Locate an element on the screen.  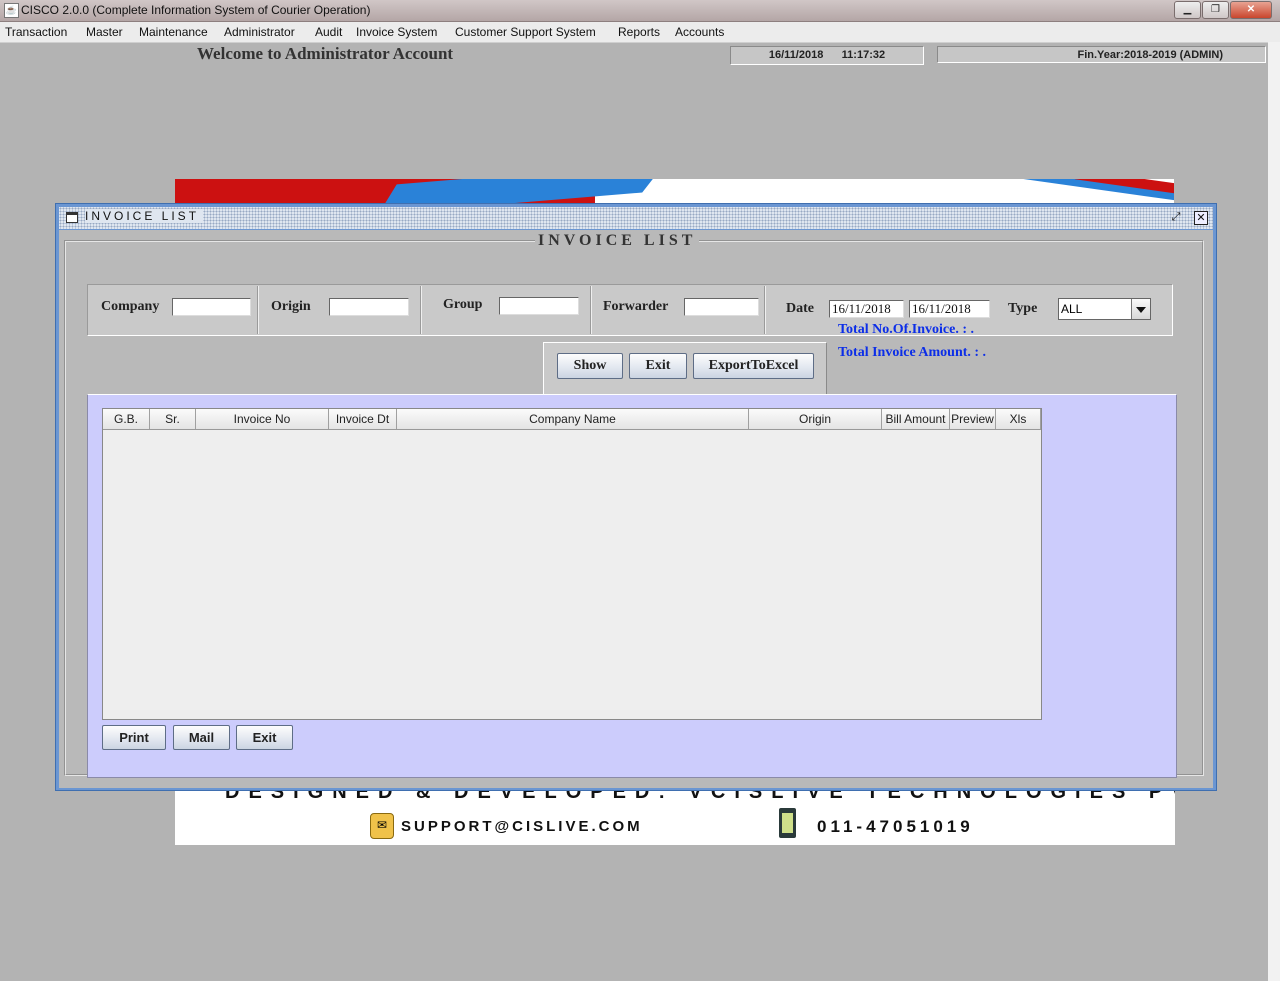
minimize-button: ▁ is located at coordinates (1187, 10).